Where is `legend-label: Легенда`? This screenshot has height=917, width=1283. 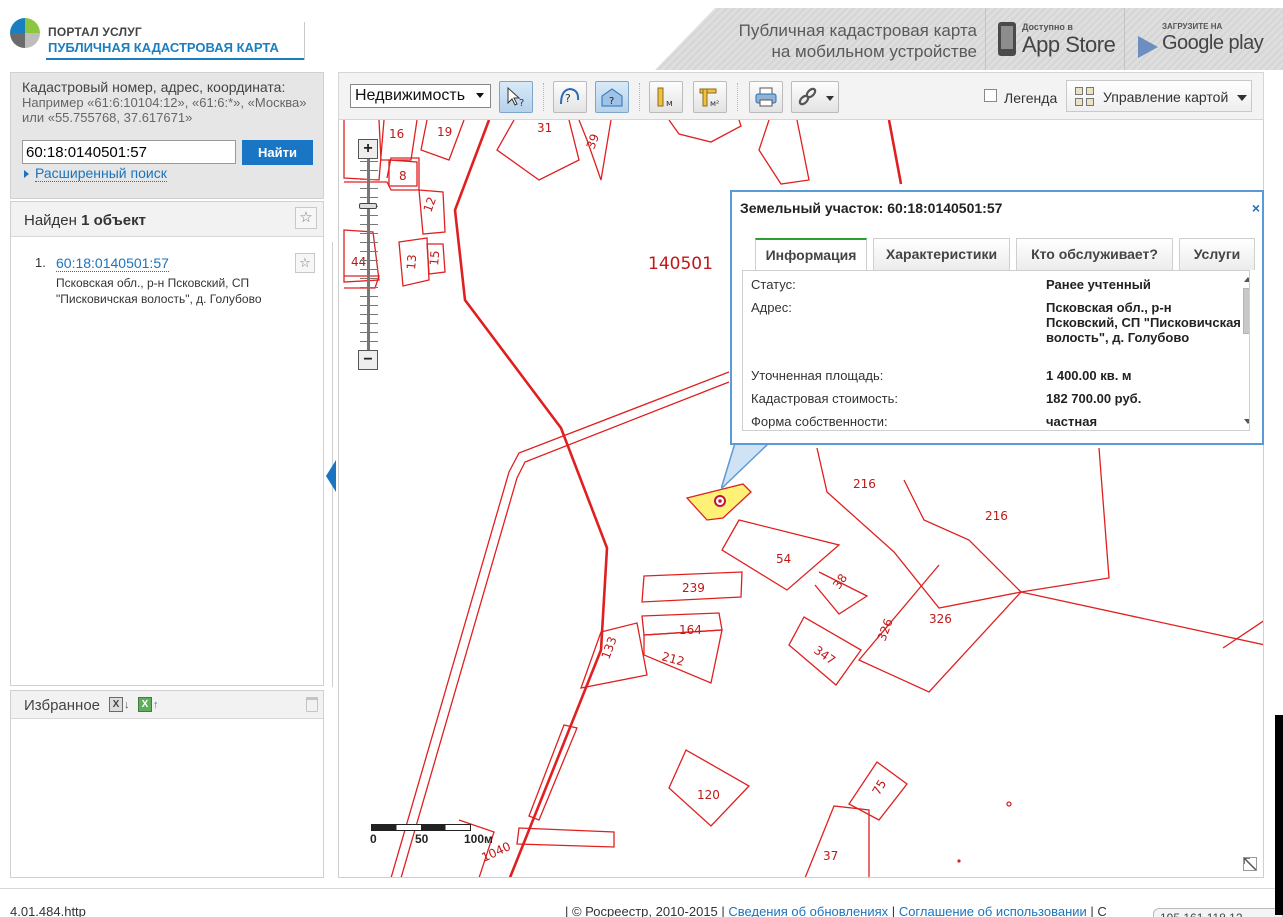
legend-label: Легенда is located at coordinates (1031, 98).